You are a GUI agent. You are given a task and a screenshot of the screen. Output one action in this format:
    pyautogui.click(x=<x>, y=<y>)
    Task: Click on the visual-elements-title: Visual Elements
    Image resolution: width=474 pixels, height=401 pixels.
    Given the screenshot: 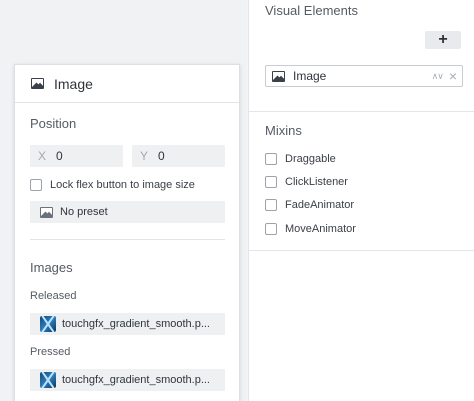 What is the action you would take?
    pyautogui.click(x=311, y=10)
    